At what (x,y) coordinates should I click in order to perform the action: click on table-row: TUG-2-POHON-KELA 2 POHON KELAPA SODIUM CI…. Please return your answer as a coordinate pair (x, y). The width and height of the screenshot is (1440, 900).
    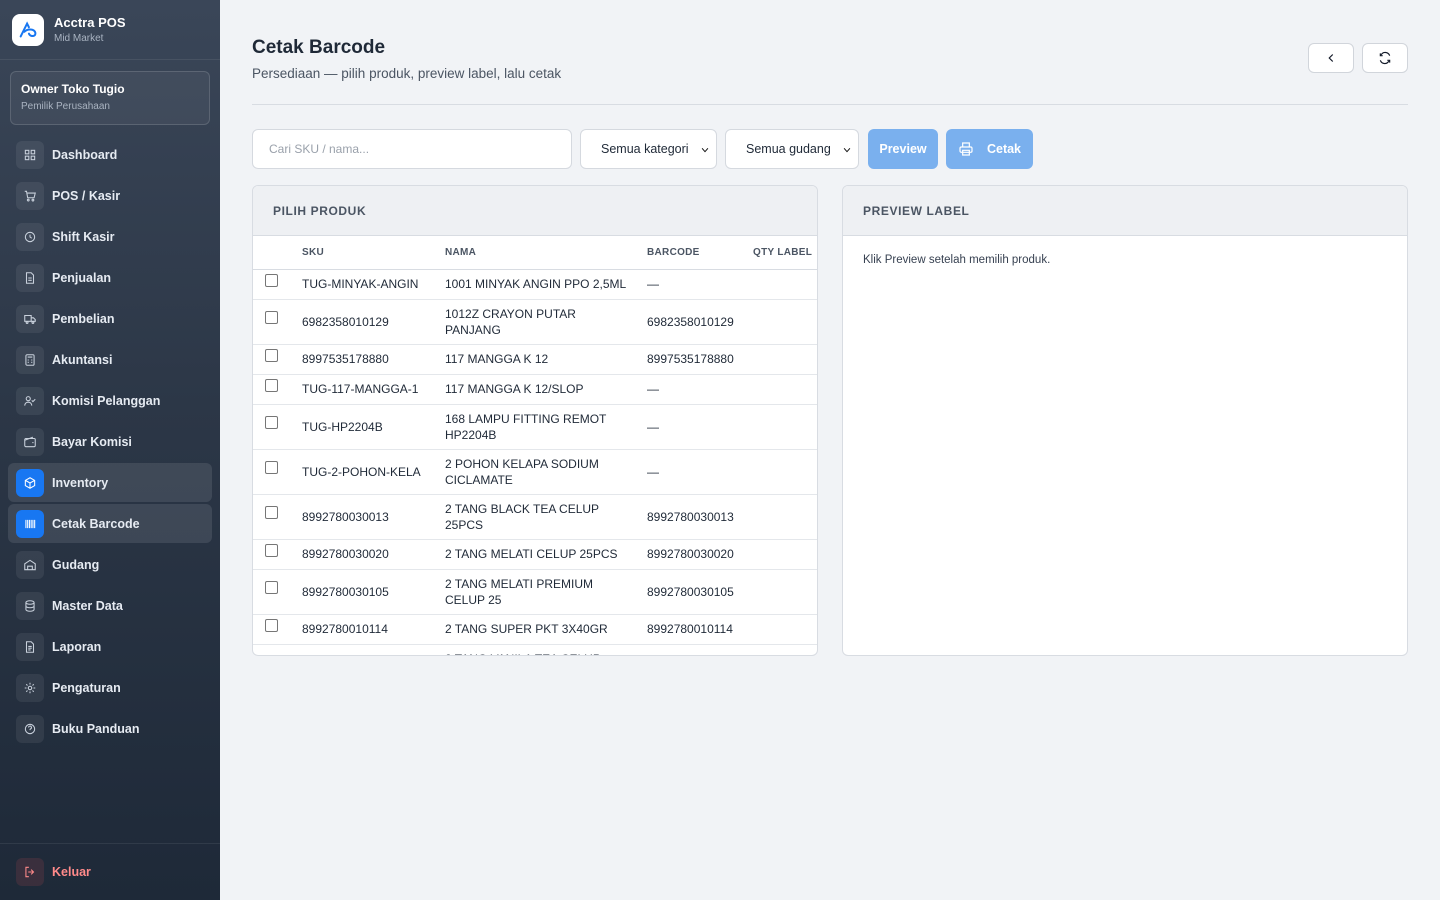
    Looking at the image, I should click on (535, 472).